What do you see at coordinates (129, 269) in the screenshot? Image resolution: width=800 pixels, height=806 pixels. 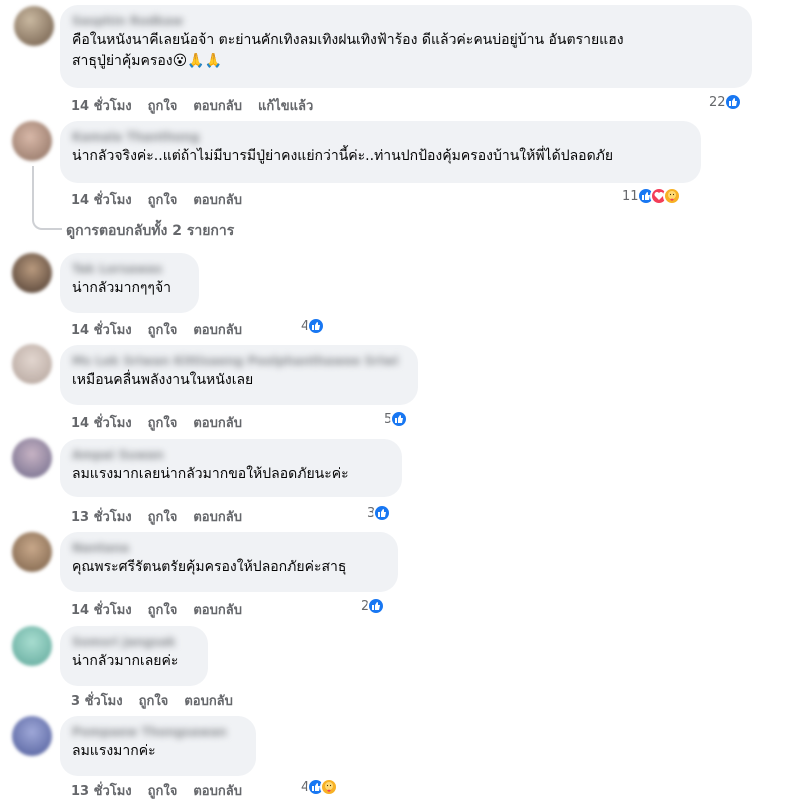 I see `comment-author: Tak Lorsawas` at bounding box center [129, 269].